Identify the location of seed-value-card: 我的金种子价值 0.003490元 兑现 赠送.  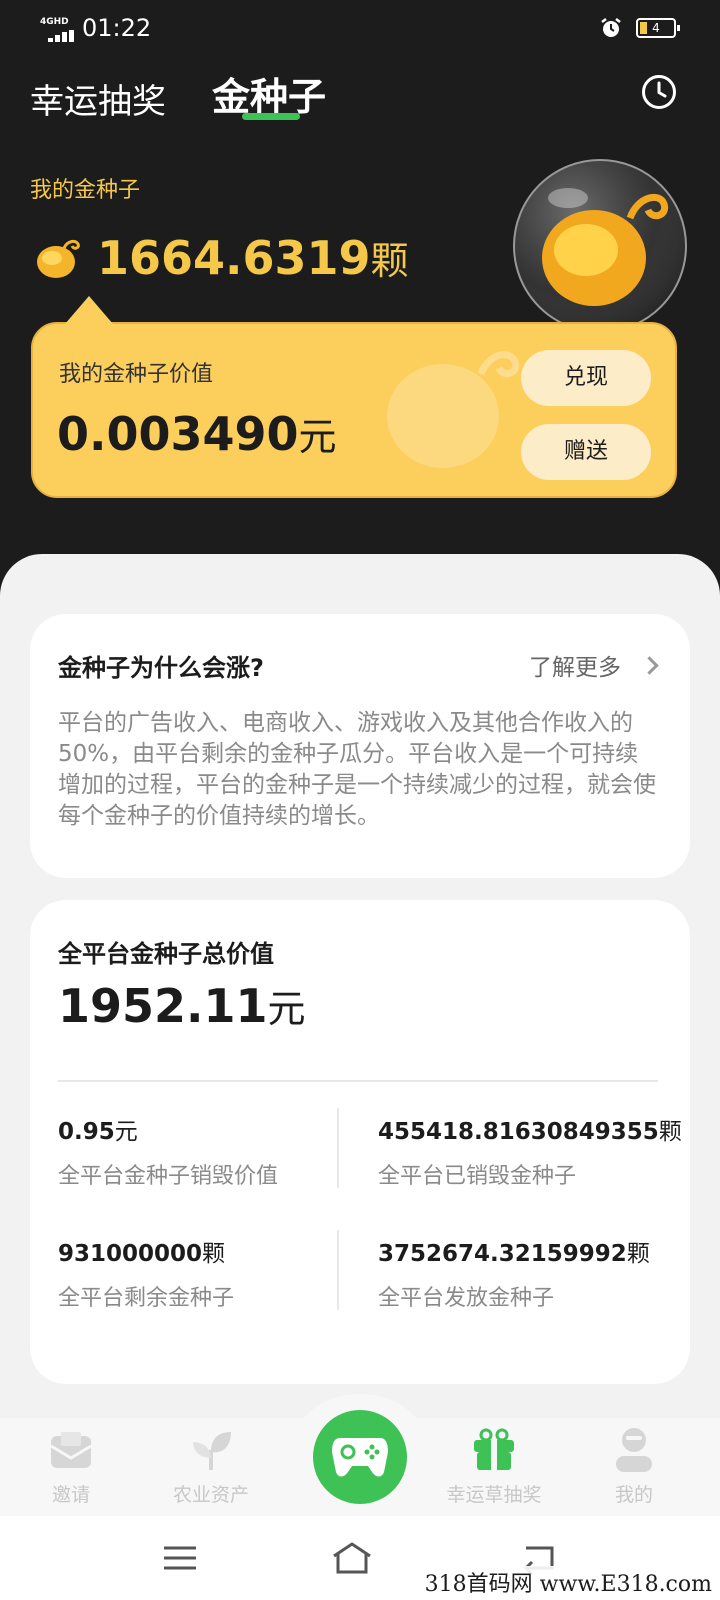
(354, 397).